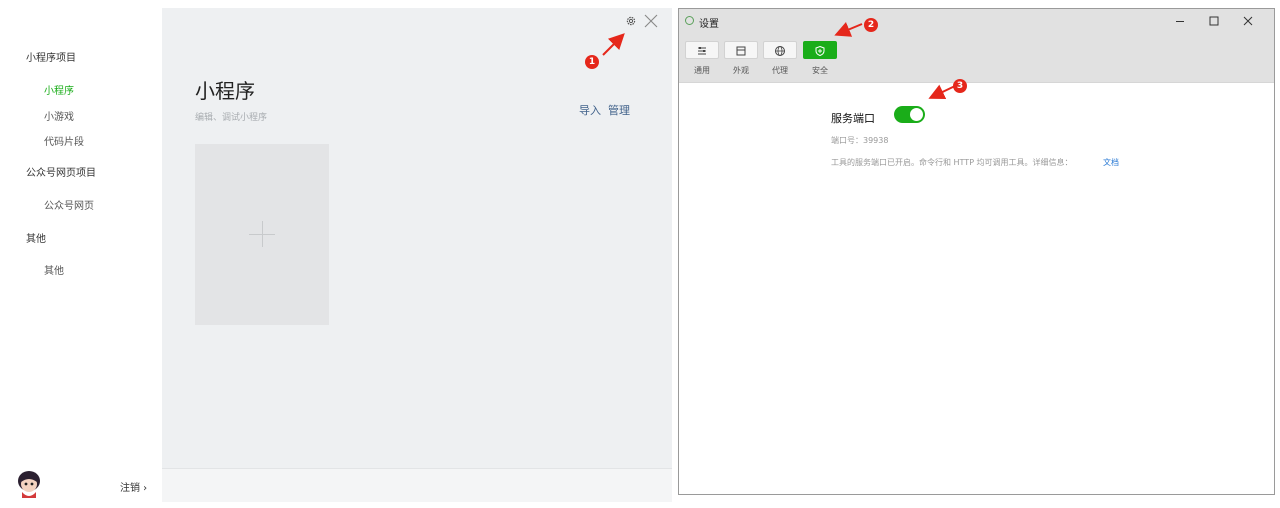 The image size is (1280, 508). I want to click on annotation-badge-3: 3, so click(960, 86).